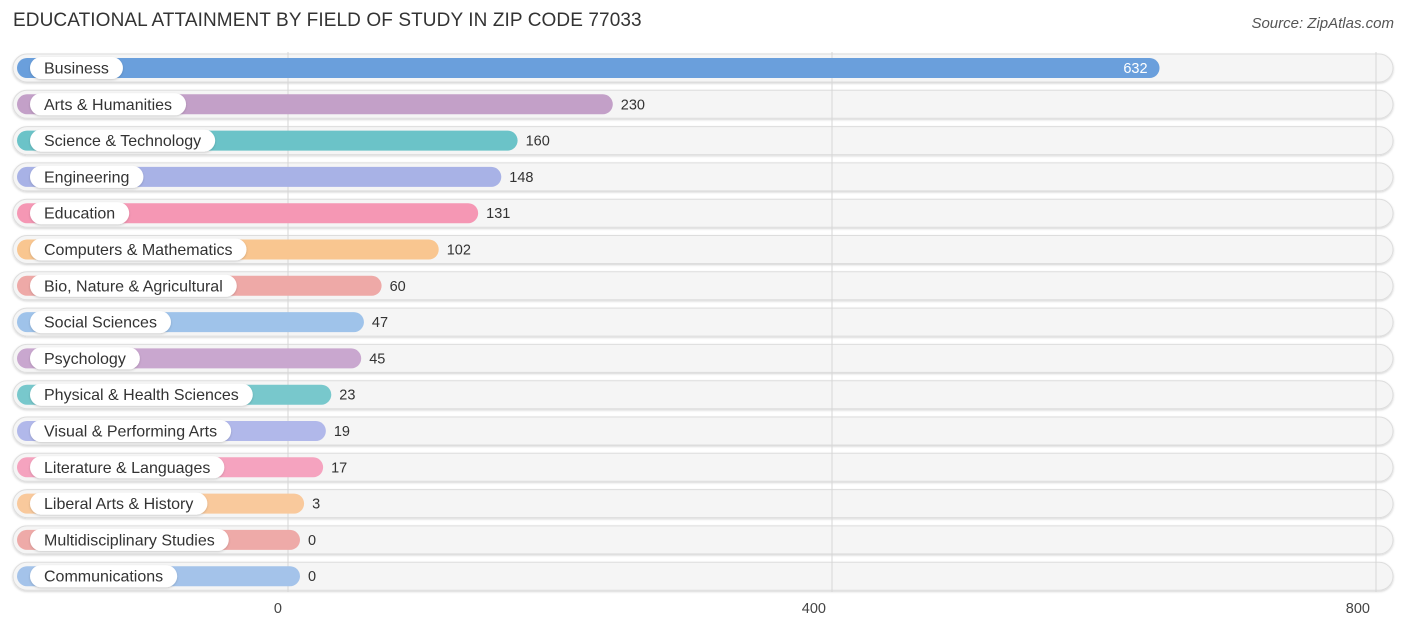 The width and height of the screenshot is (1406, 631). I want to click on x-tick-label: 0, so click(278, 609).